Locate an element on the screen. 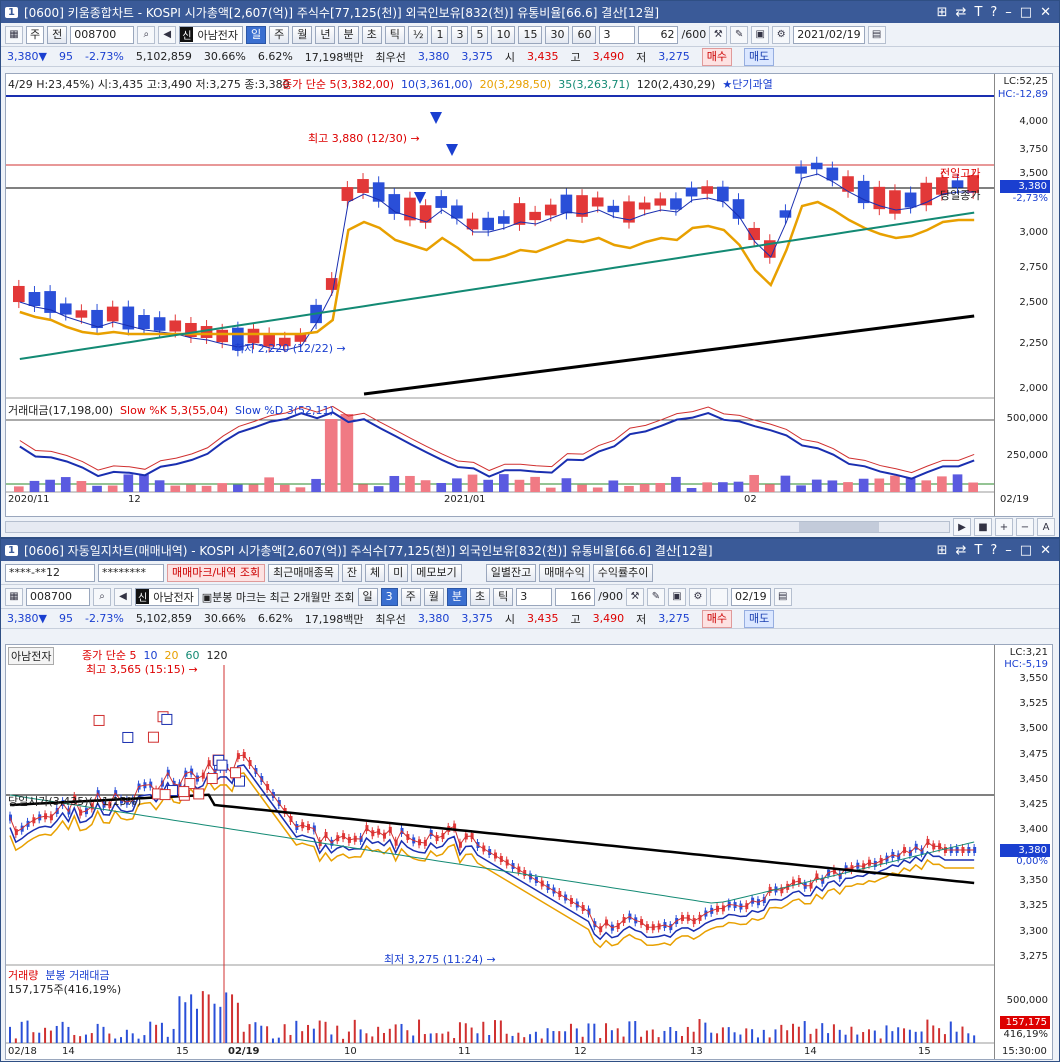  play-icon: ▶ is located at coordinates (962, 527).